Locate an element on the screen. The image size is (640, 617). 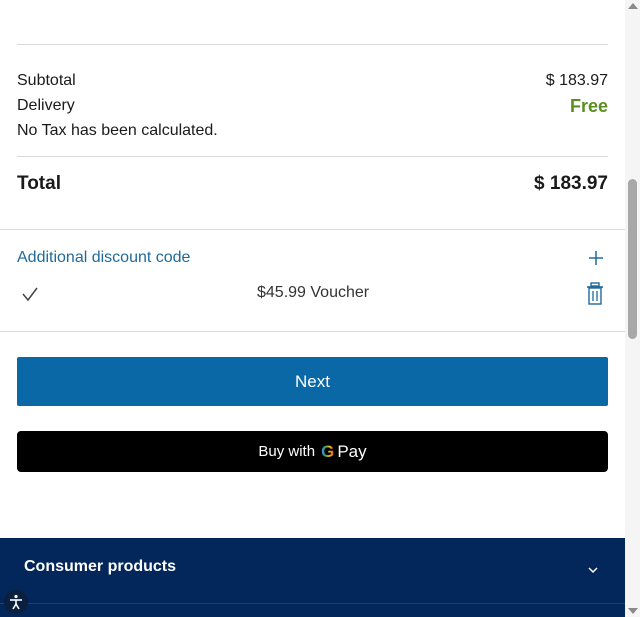
additional-discount-link: Additional discount code is located at coordinates (103, 258).